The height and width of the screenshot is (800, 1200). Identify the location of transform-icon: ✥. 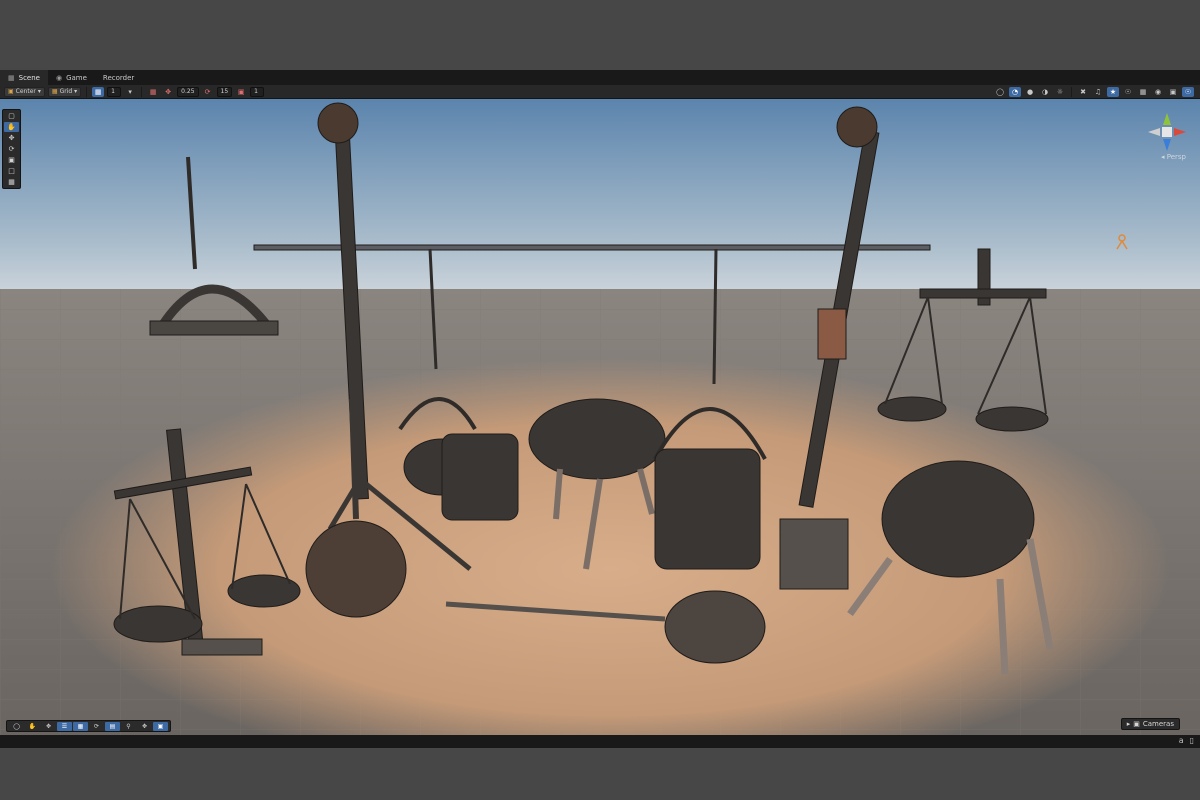
(144, 726).